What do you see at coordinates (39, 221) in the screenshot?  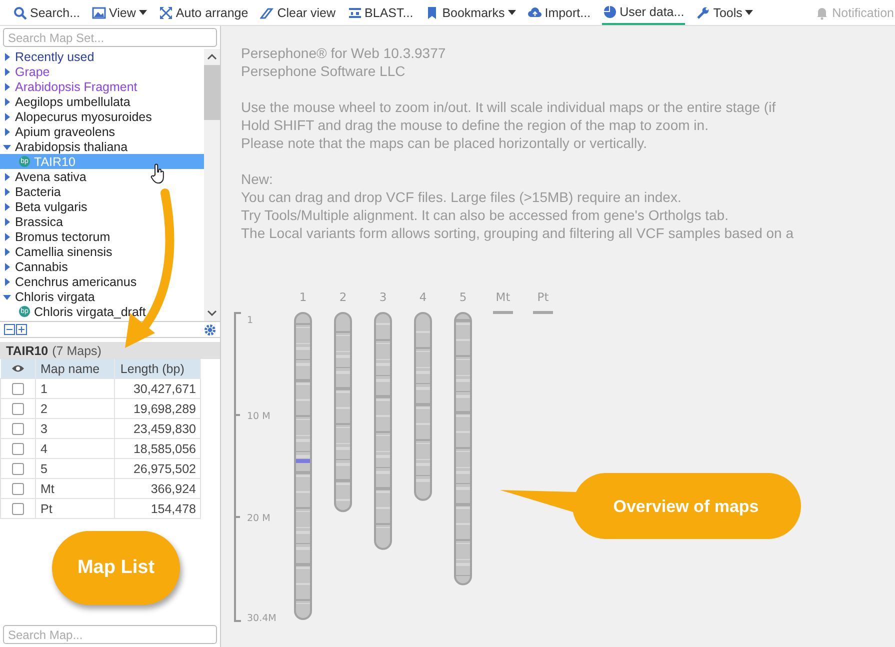 I see `tree-item-label: Brassica` at bounding box center [39, 221].